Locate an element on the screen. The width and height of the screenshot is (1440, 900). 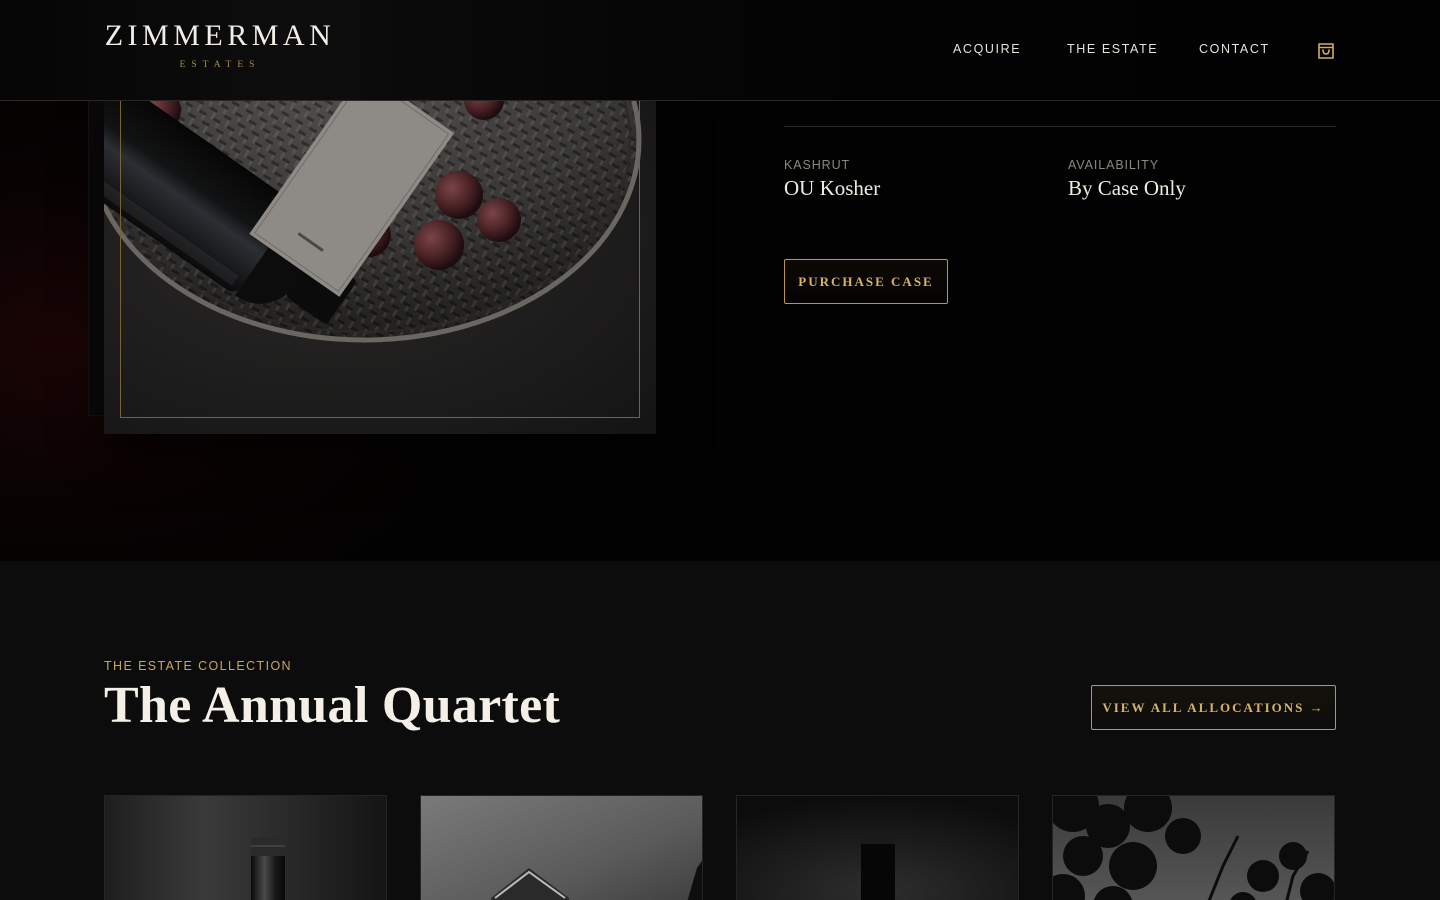
spec-value: OU Kosher is located at coordinates (832, 188).